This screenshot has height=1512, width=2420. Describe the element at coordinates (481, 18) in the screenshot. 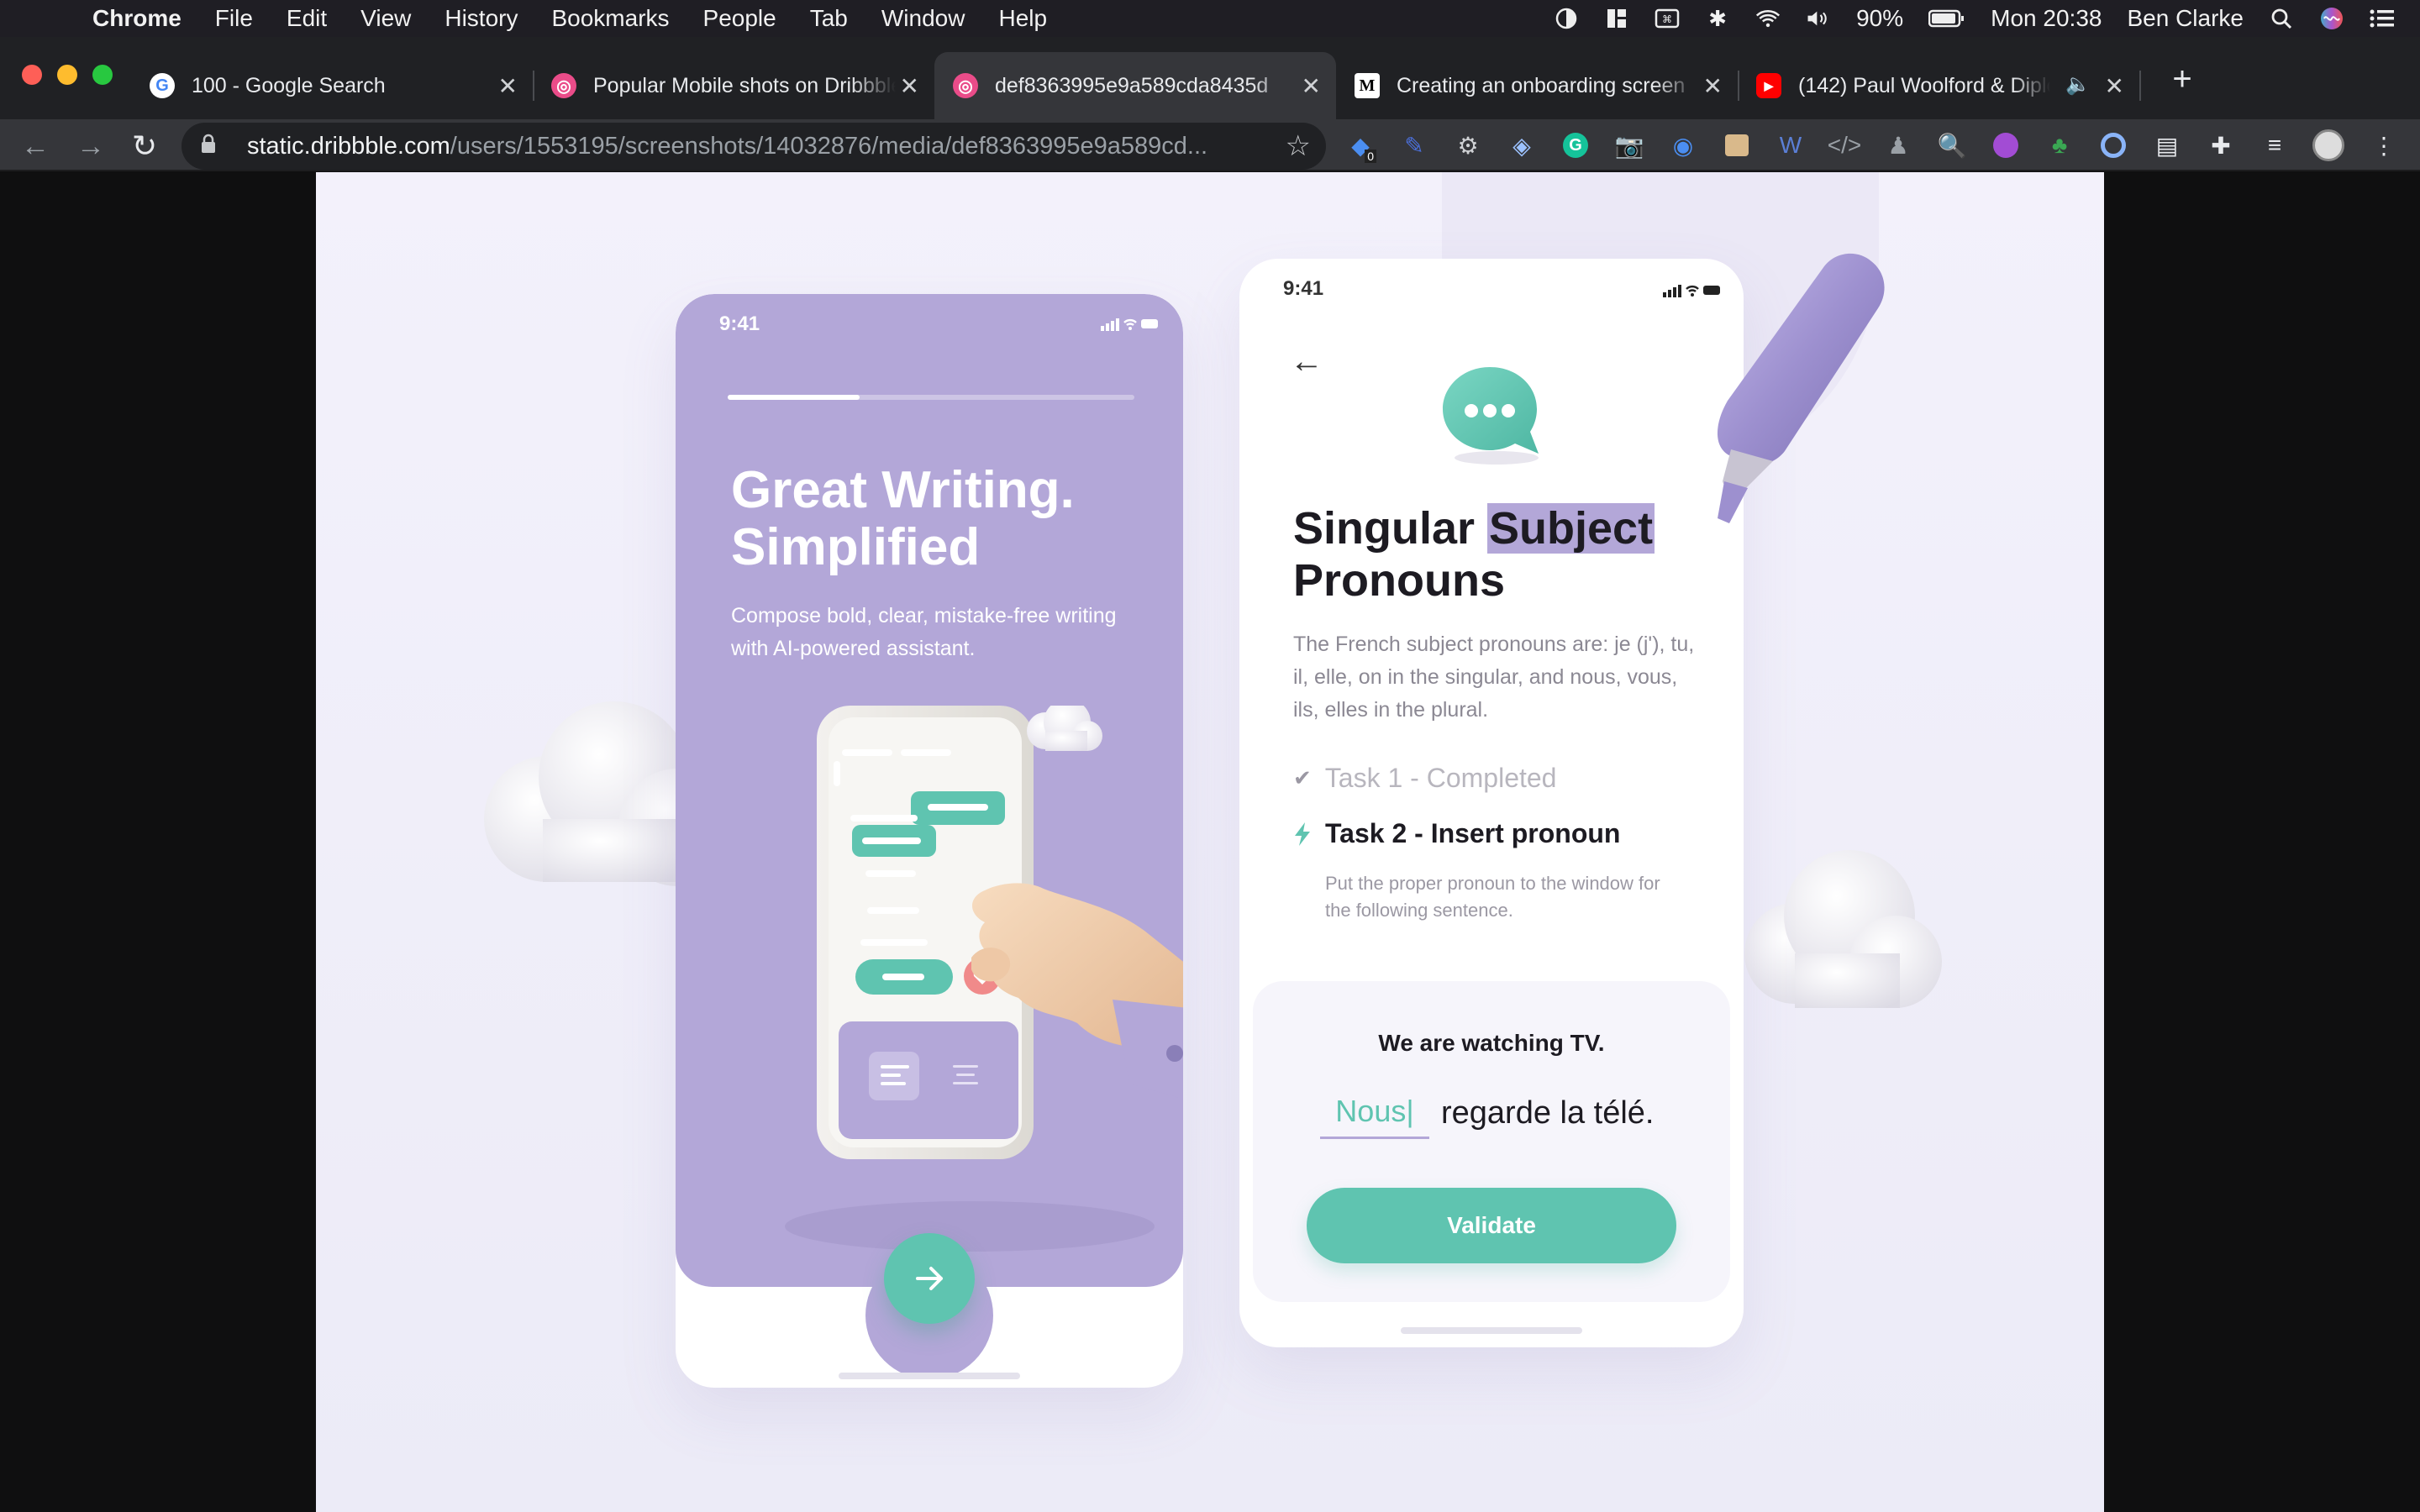

I see `menu-history: History` at that location.